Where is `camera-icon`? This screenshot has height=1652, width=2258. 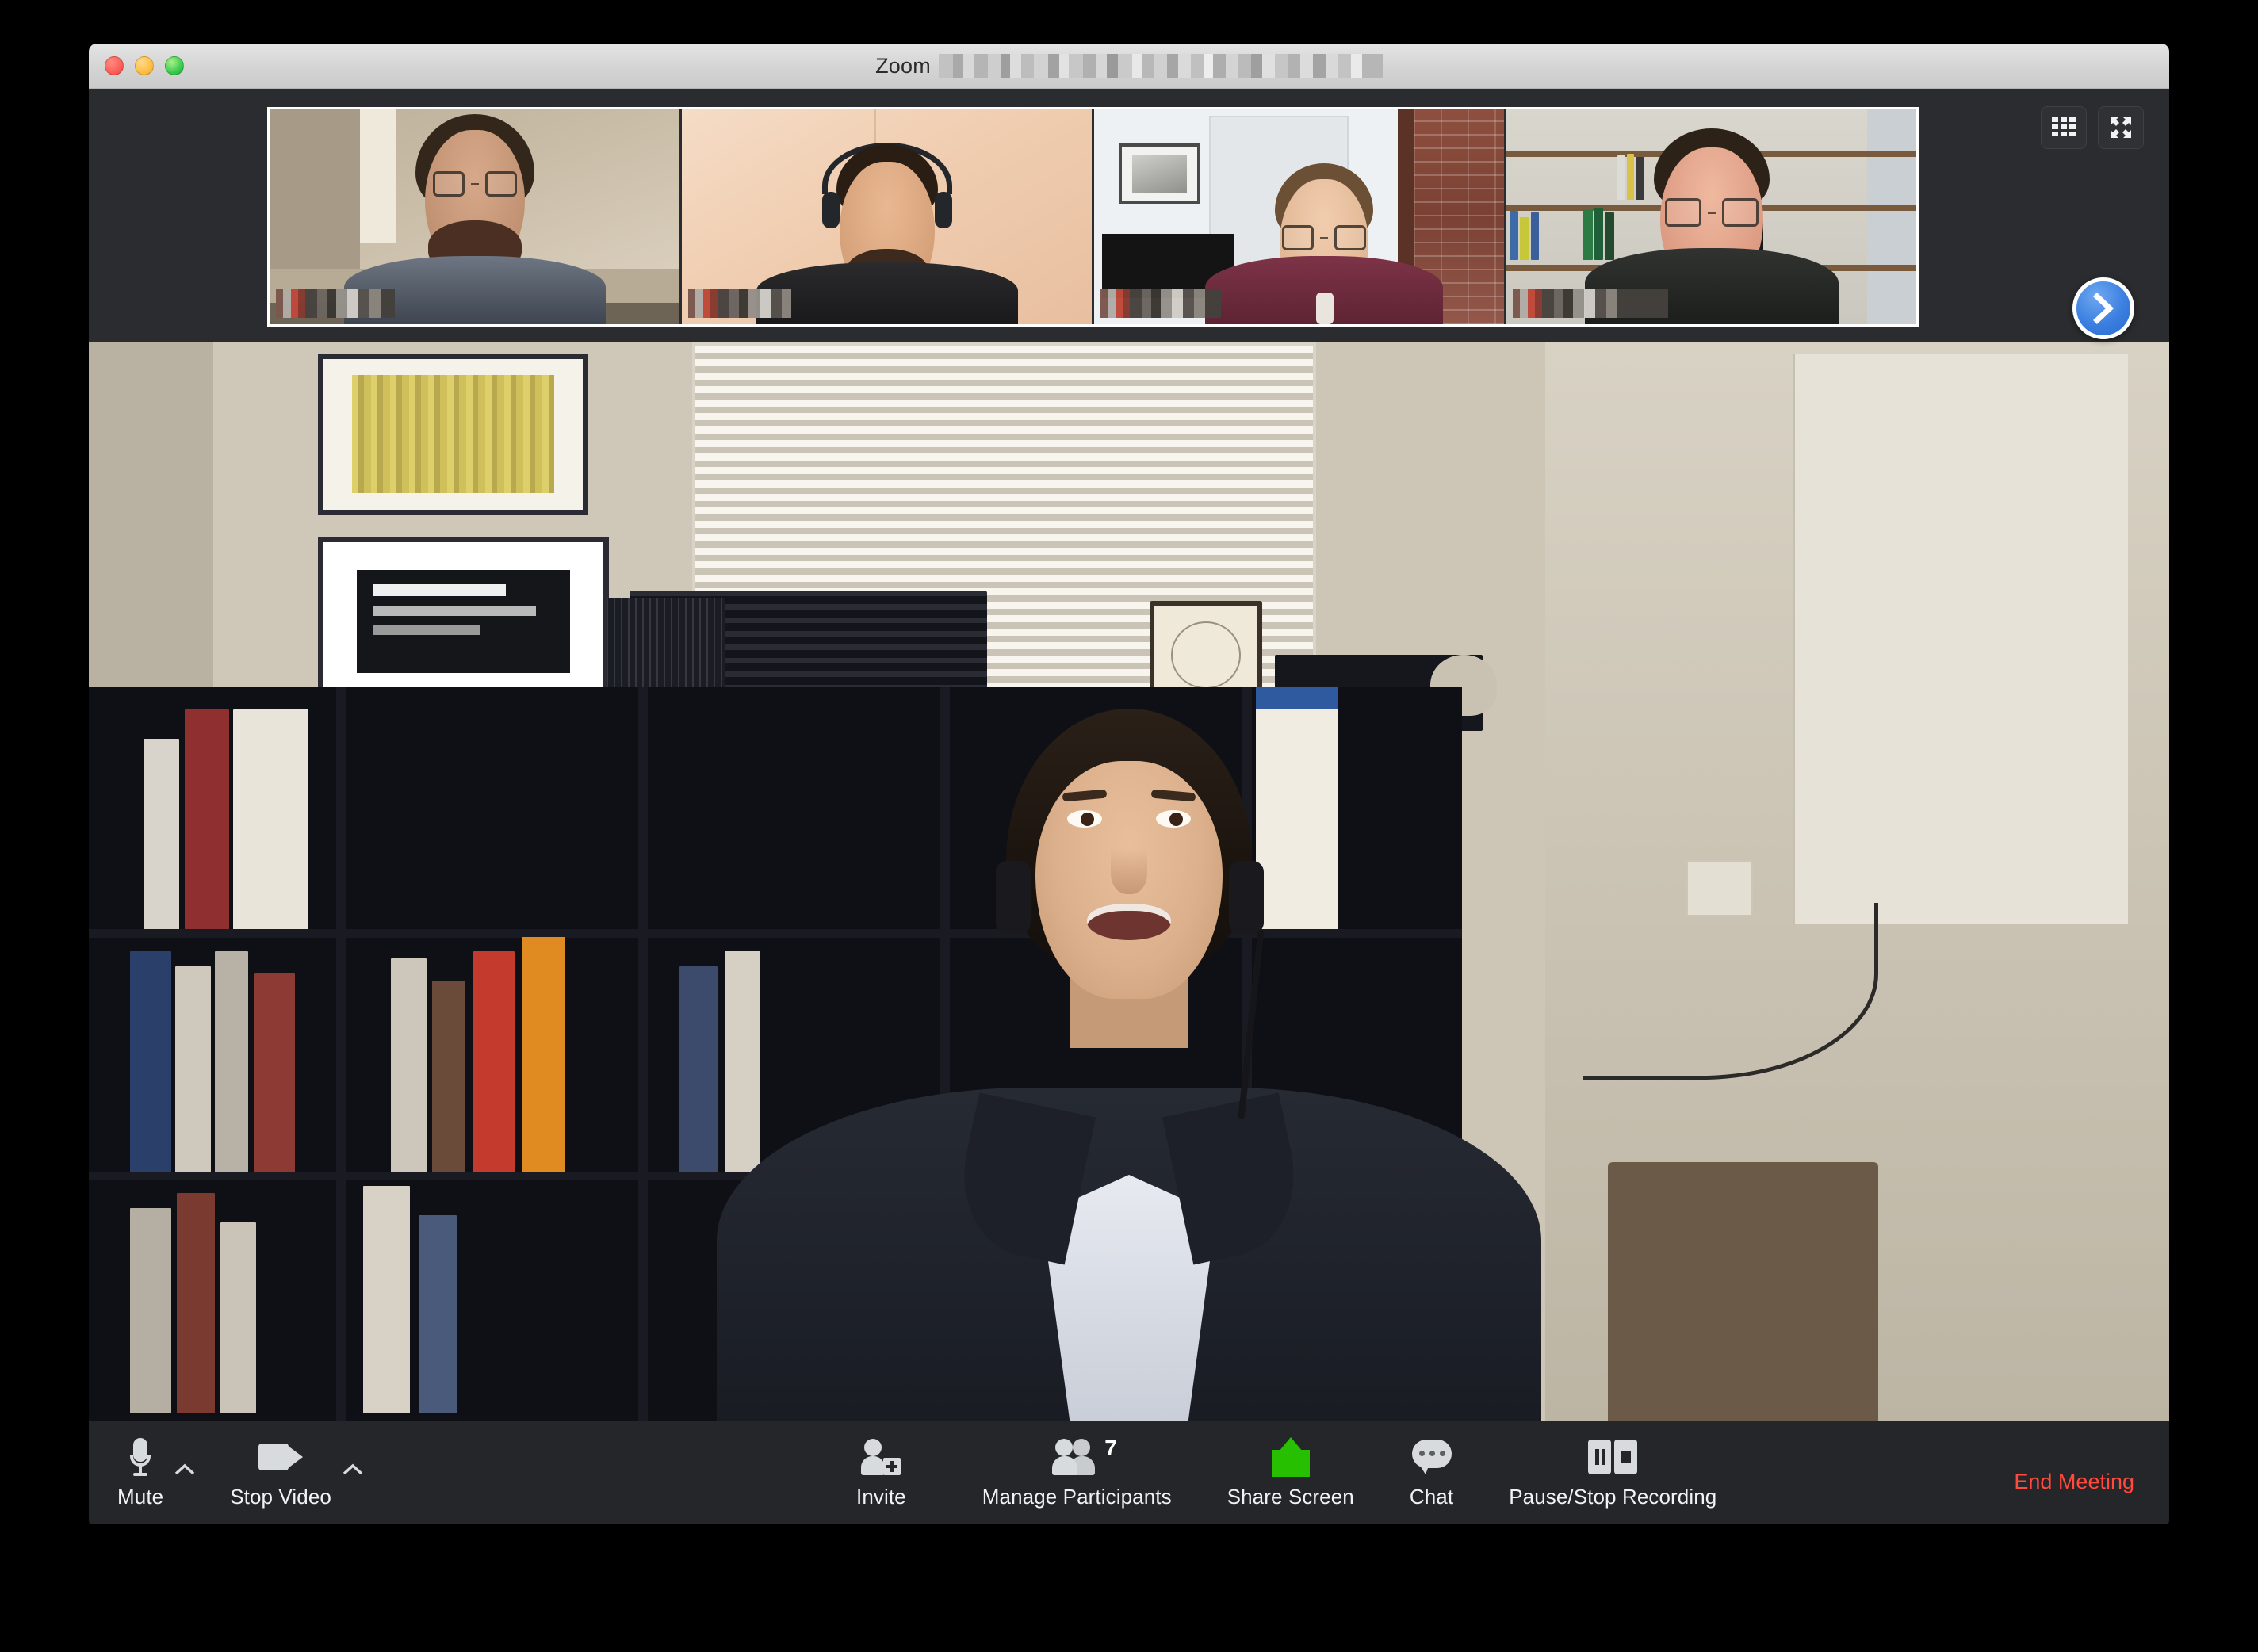 camera-icon is located at coordinates (281, 1457).